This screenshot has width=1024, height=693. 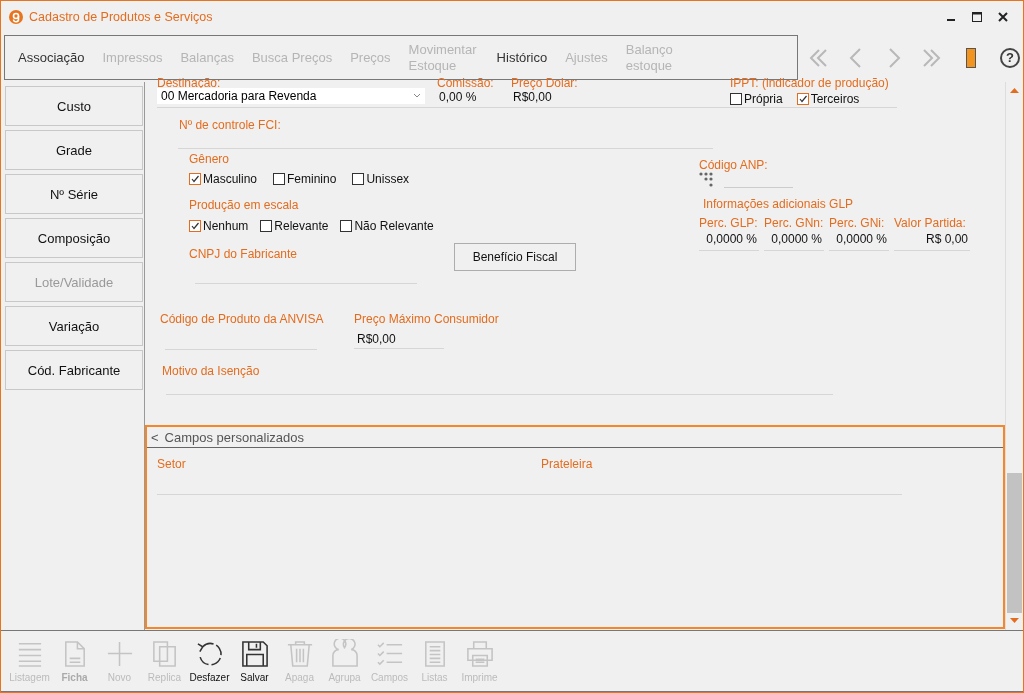 I want to click on side-button: Variação, so click(x=74, y=326).